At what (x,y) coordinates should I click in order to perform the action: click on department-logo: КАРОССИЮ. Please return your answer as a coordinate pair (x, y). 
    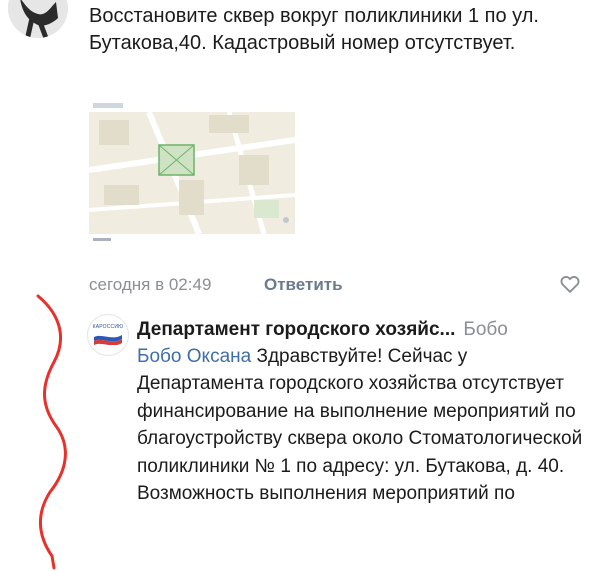
    Looking at the image, I should click on (108, 335).